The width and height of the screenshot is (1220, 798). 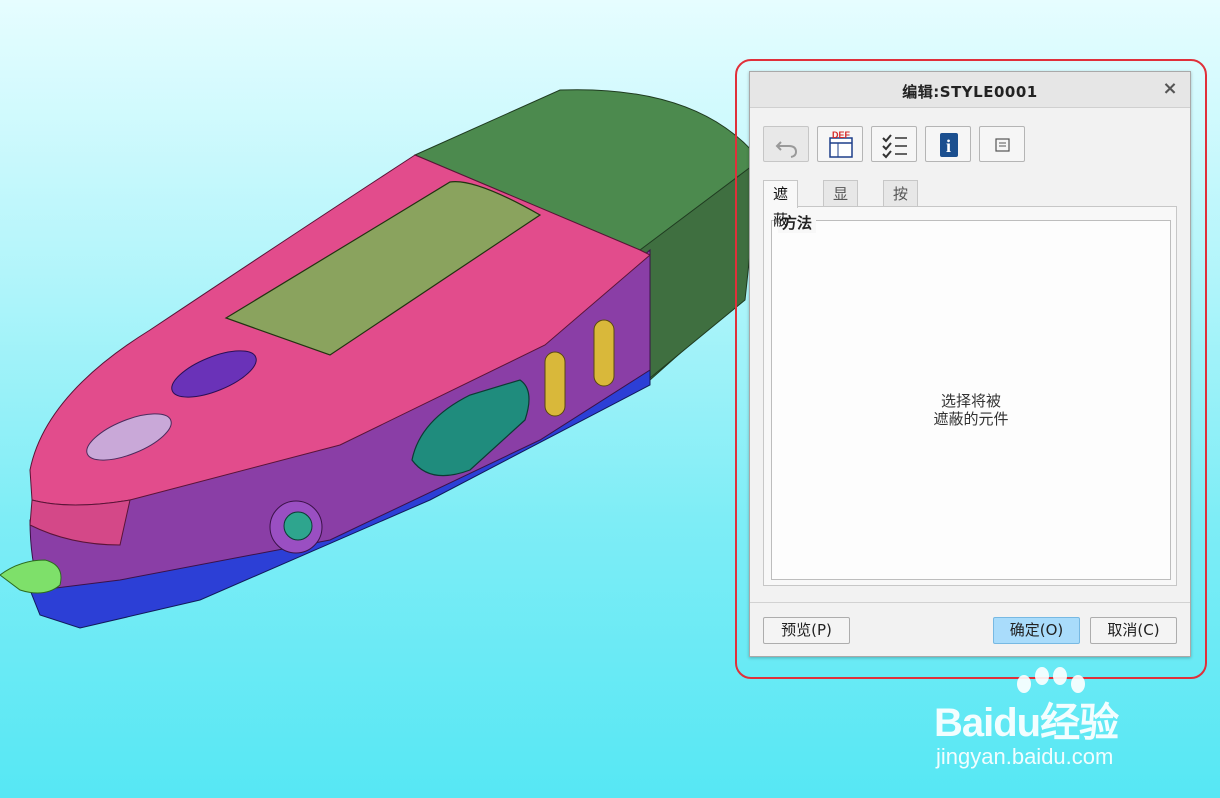 I want to click on tab-by-display: 按显示, so click(x=901, y=217).